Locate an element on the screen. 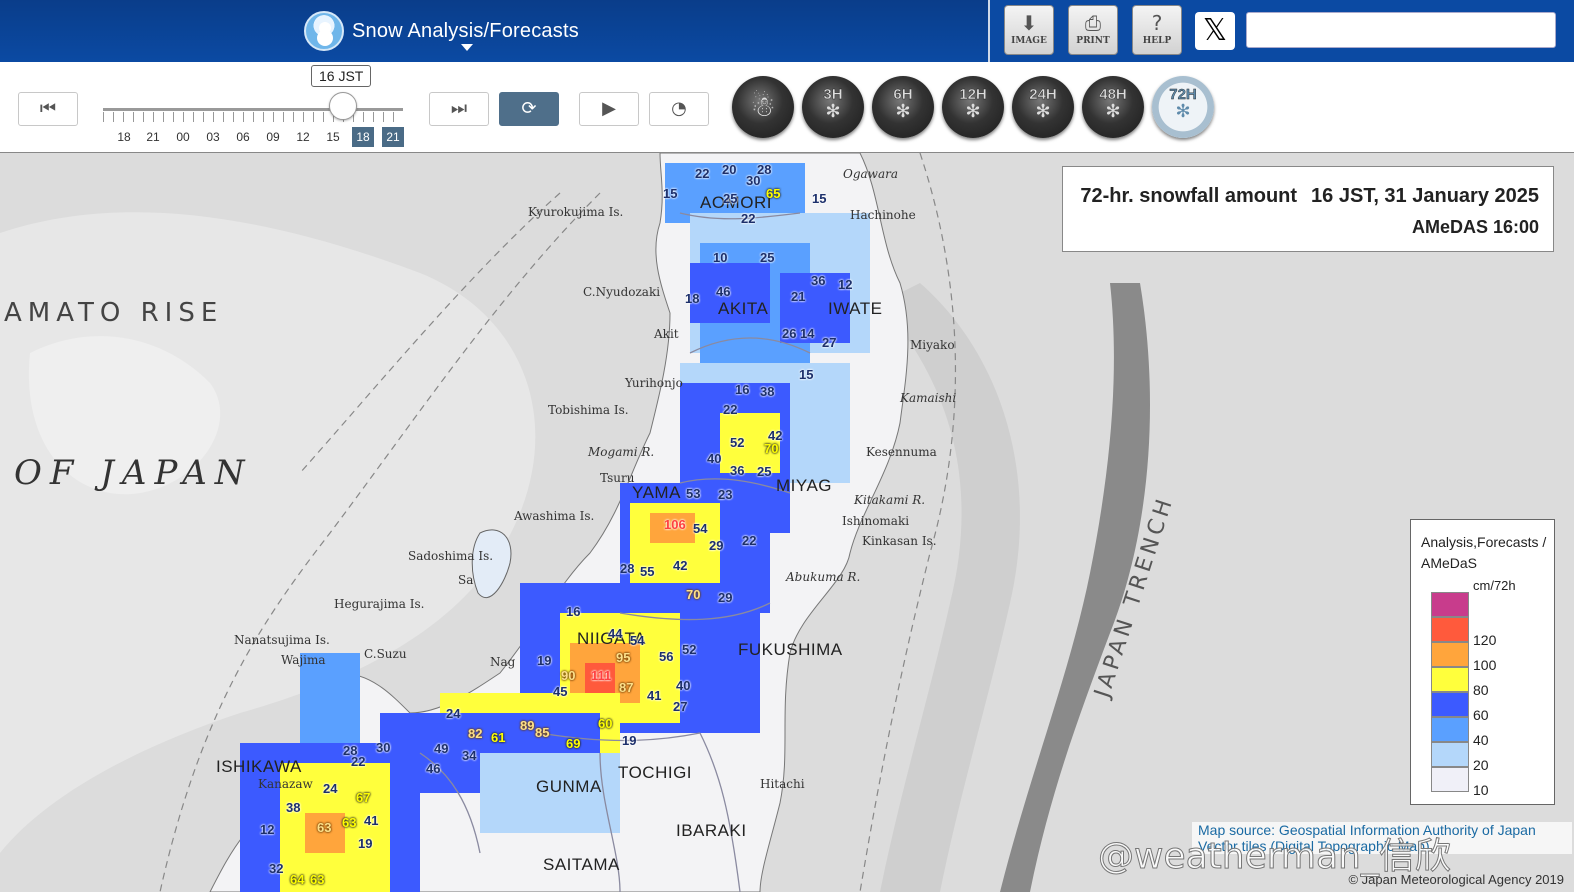  snowman-icon: ☃ is located at coordinates (763, 106).